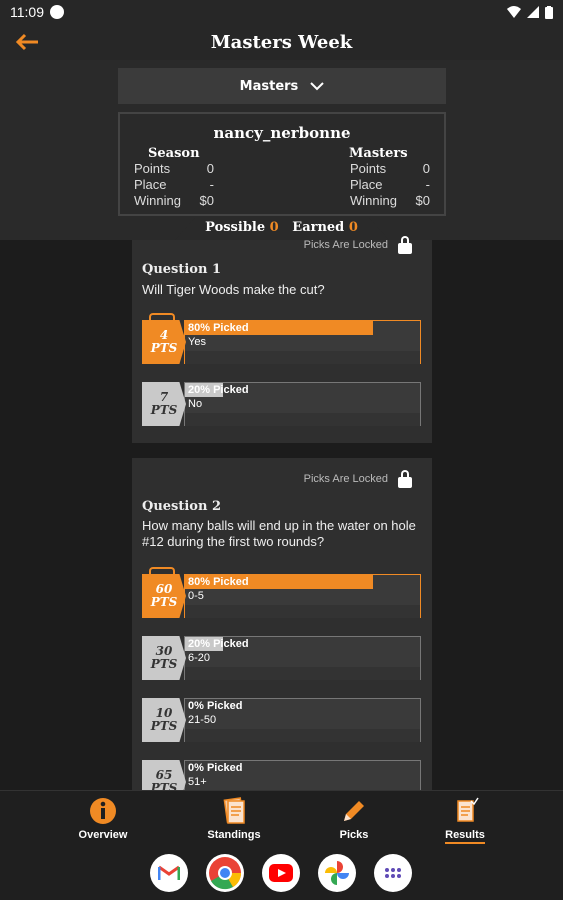 This screenshot has height=900, width=563. I want to click on battery-icon, so click(549, 12).